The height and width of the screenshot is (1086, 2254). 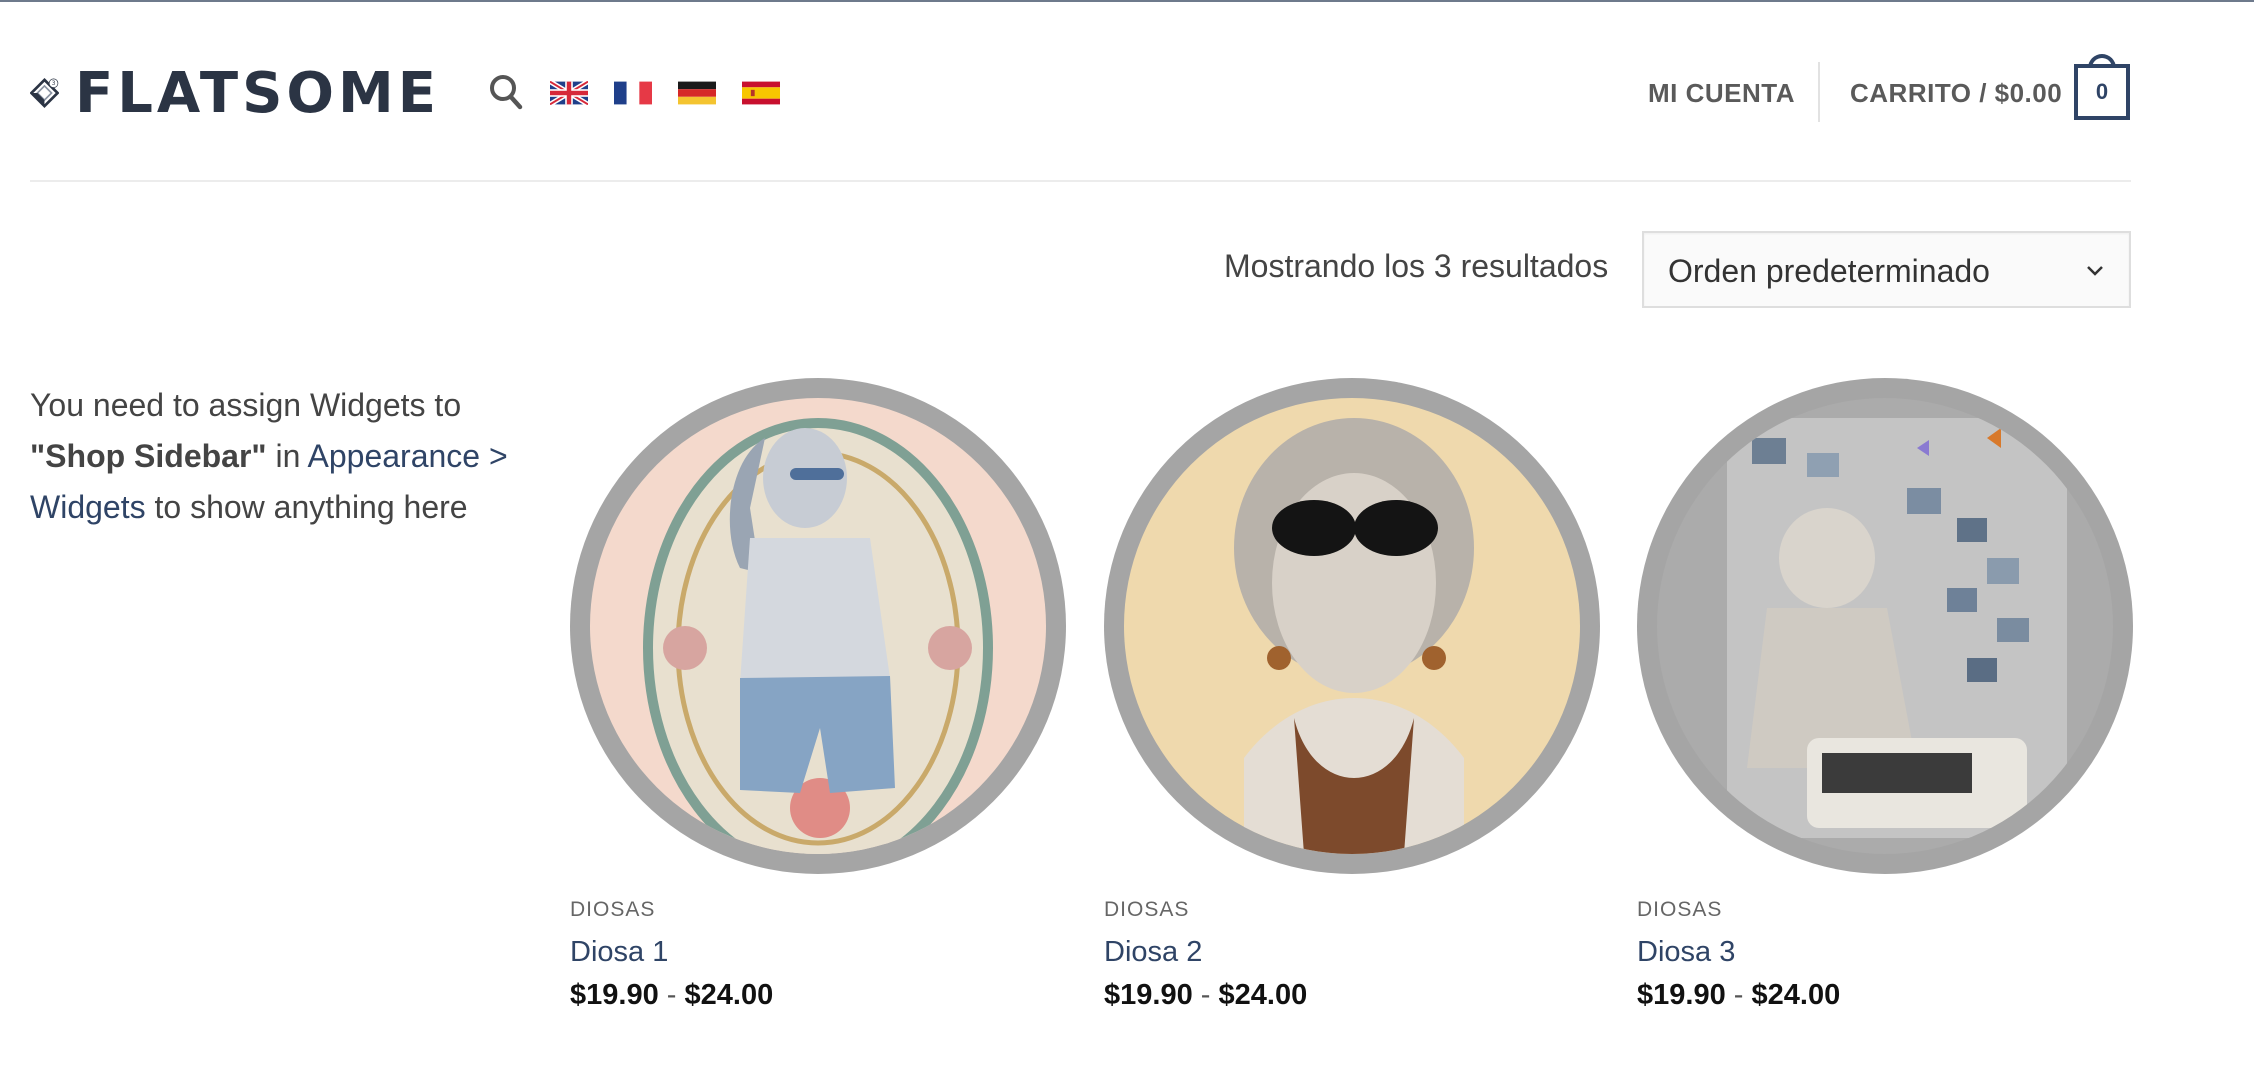 What do you see at coordinates (619, 952) in the screenshot?
I see `product-title: Diosa 1` at bounding box center [619, 952].